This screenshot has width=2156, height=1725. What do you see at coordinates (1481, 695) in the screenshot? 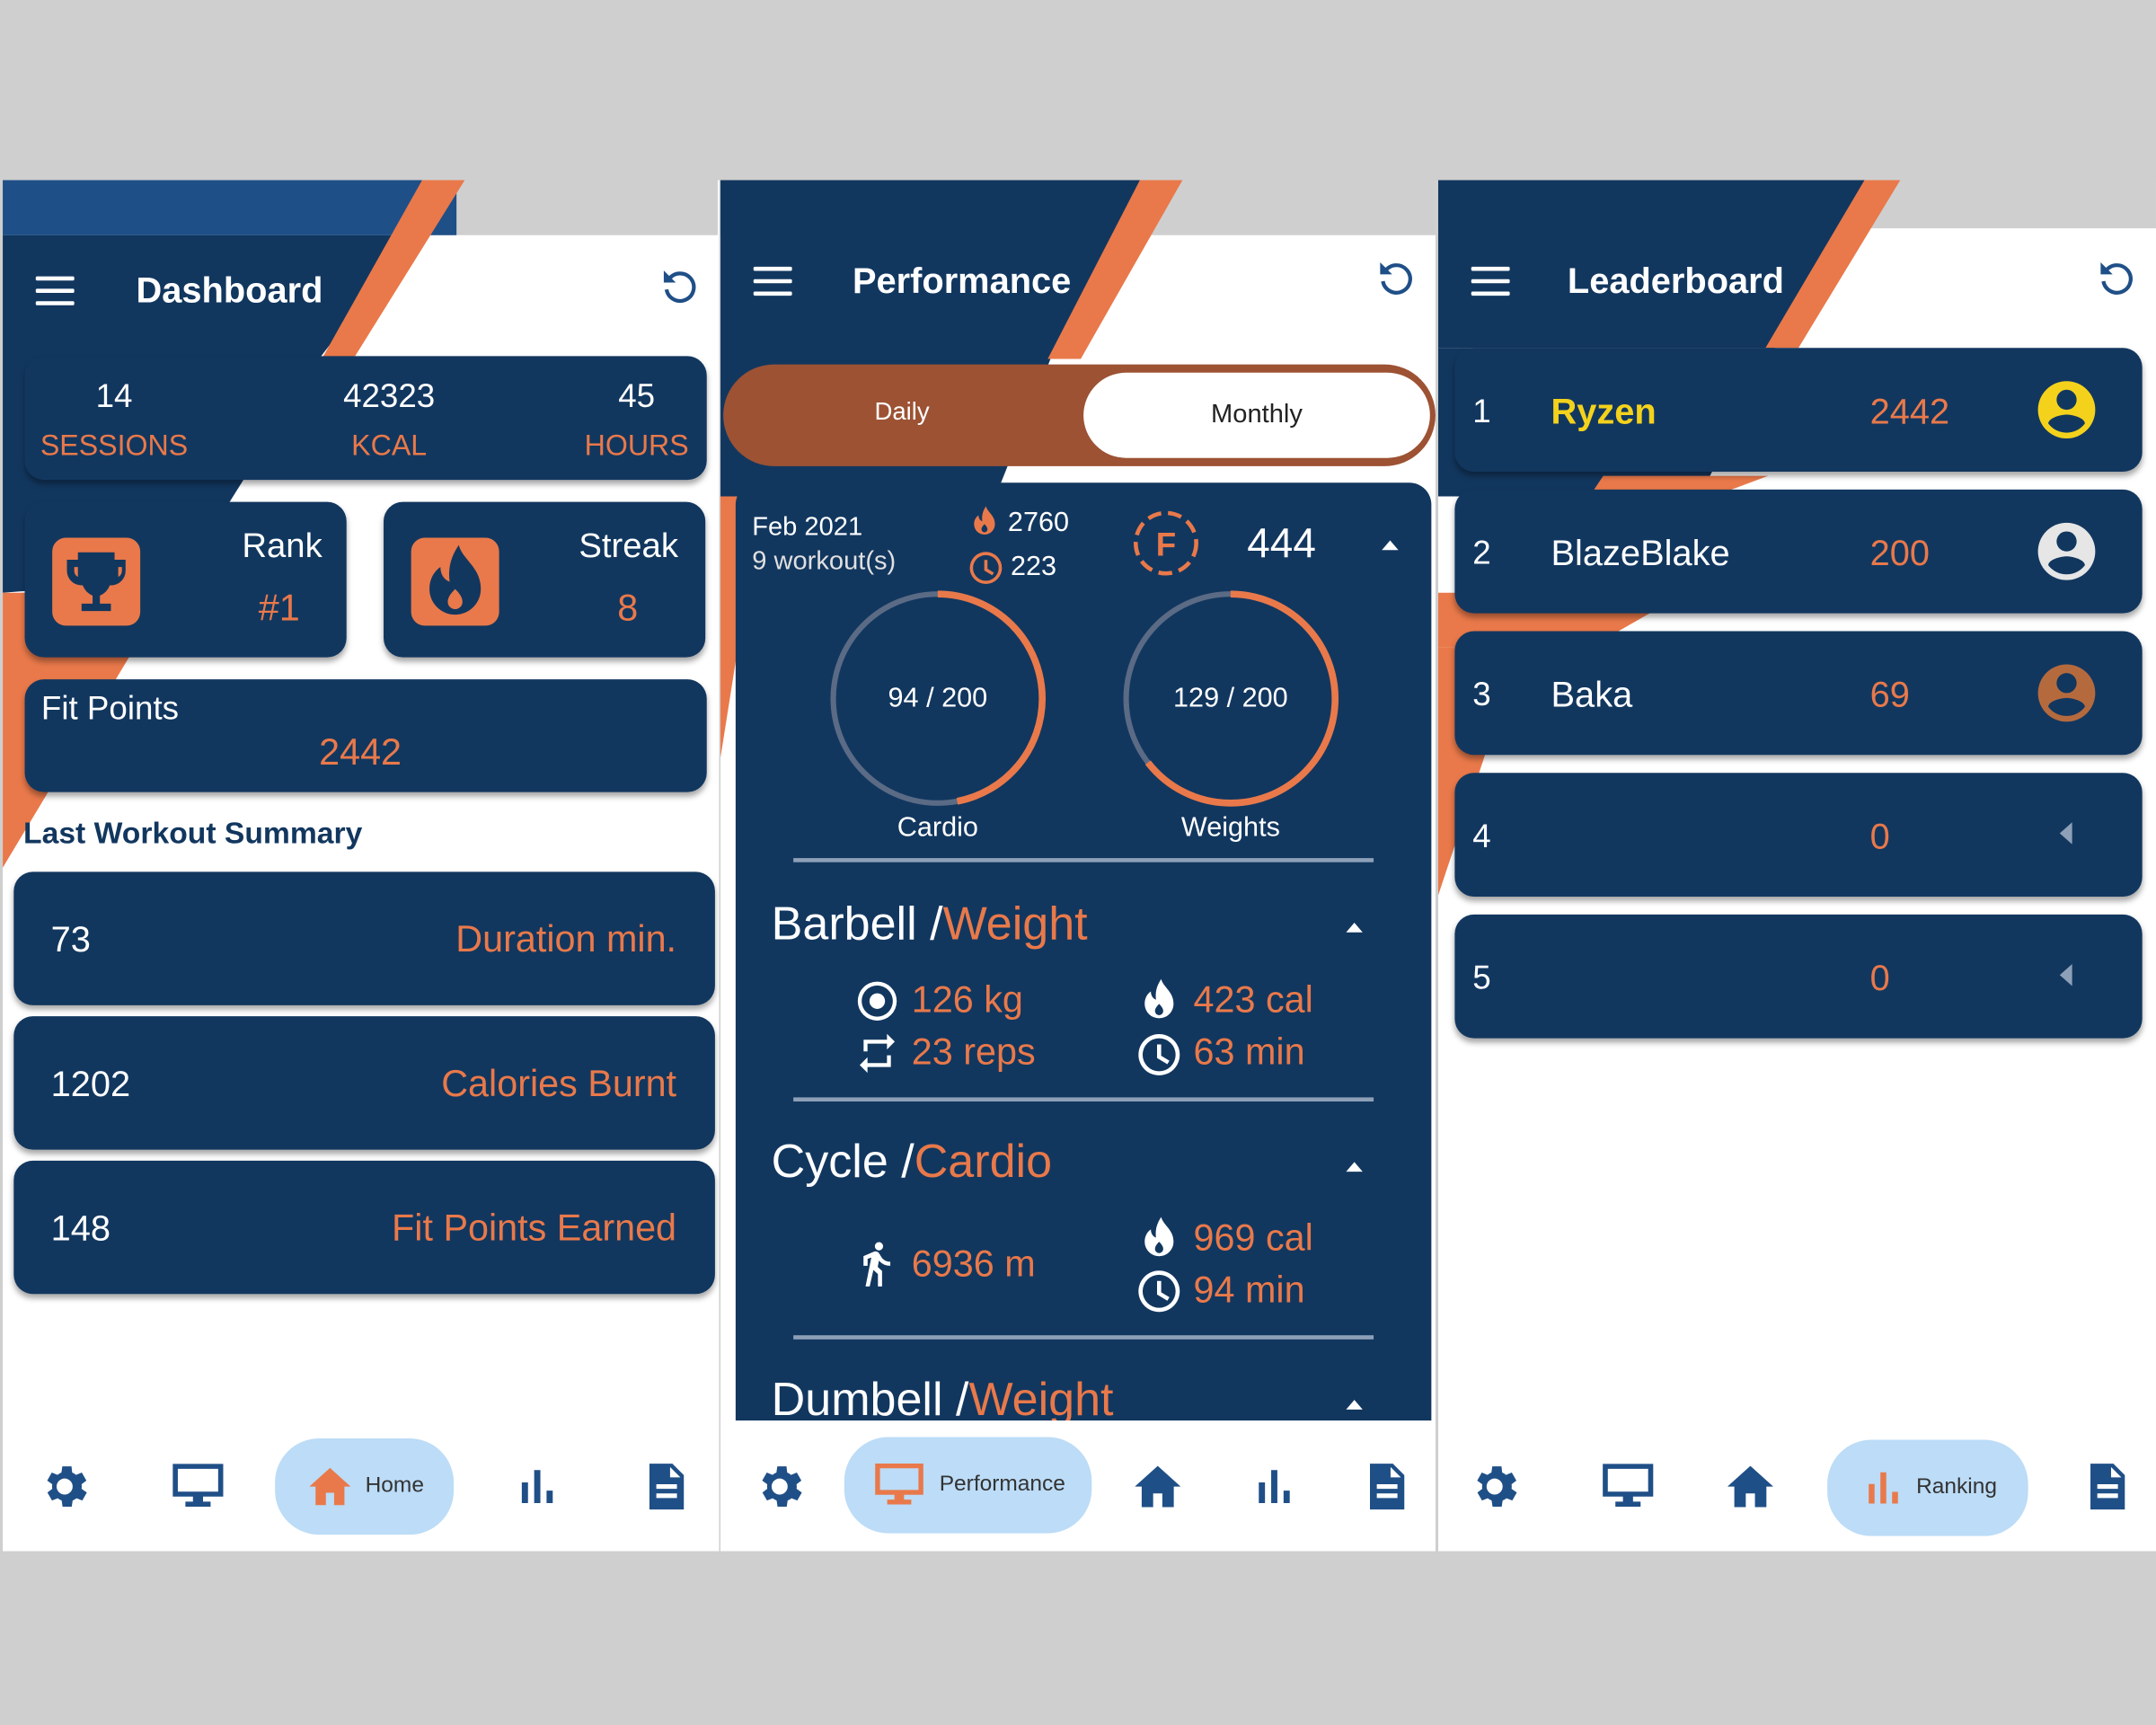
I see `row-rank: 3` at bounding box center [1481, 695].